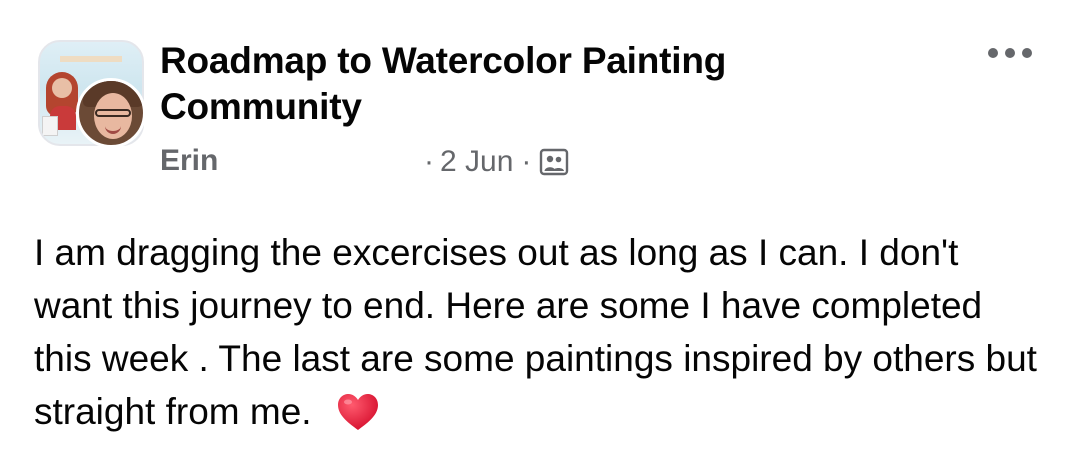 This screenshot has width=1080, height=454. Describe the element at coordinates (62, 88) in the screenshot. I see `cover-person-head` at that location.